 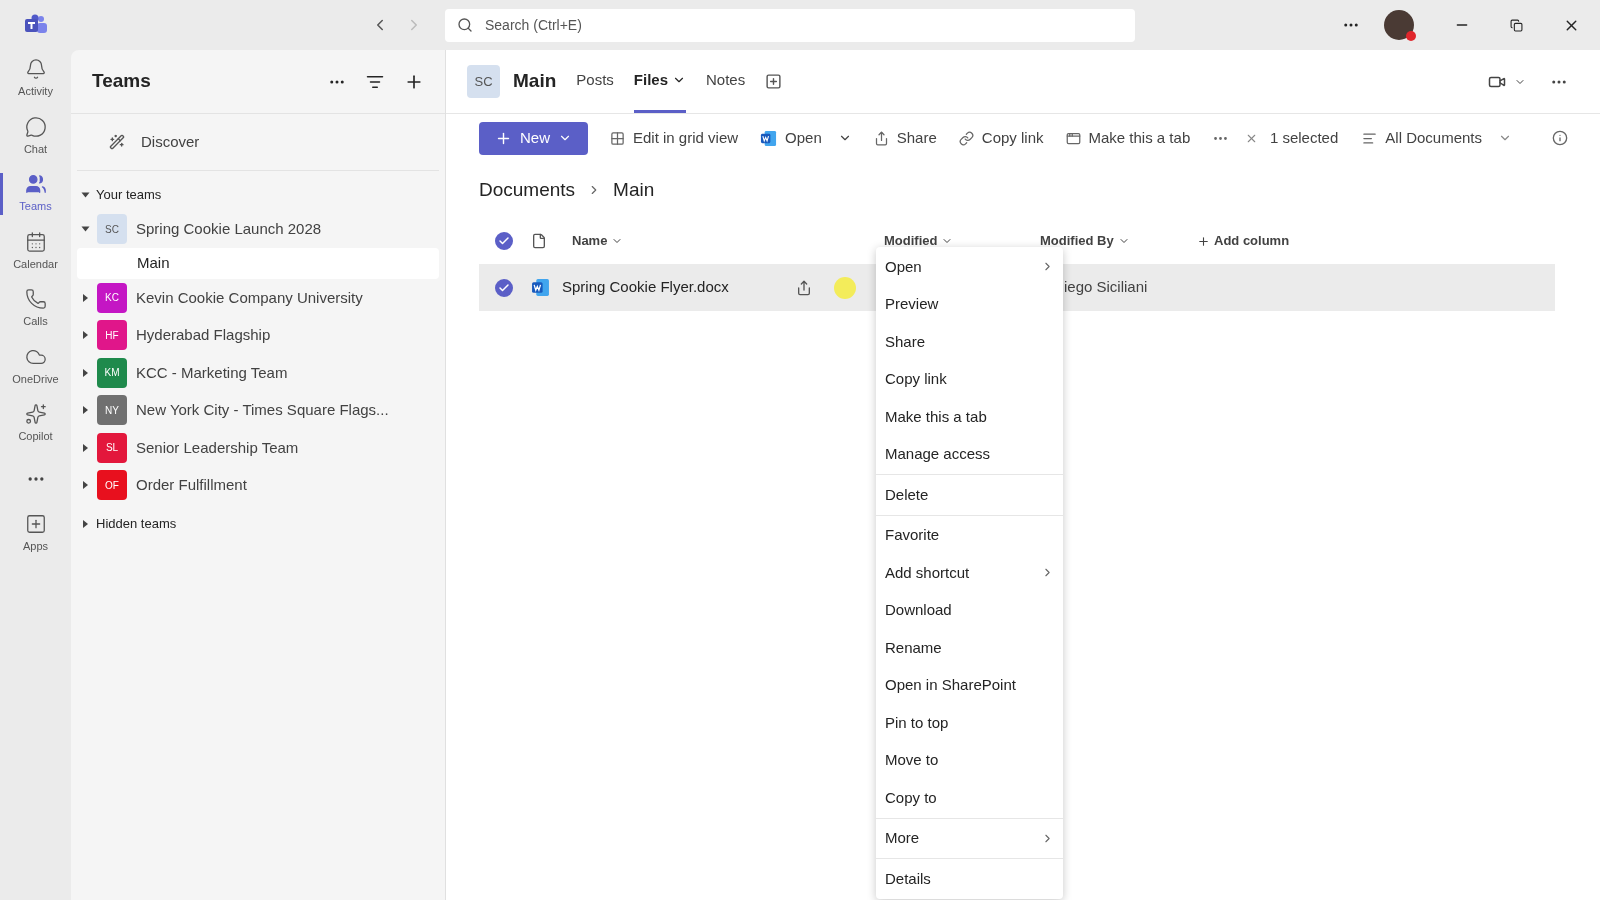 What do you see at coordinates (483, 81) in the screenshot?
I see `channel-avatar: SC` at bounding box center [483, 81].